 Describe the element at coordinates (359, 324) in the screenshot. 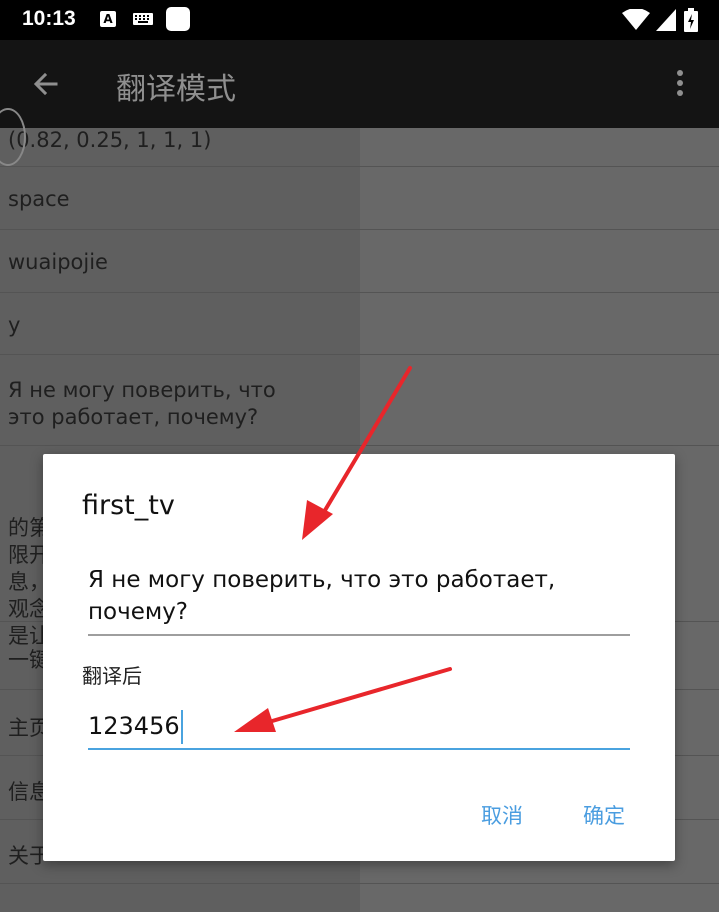

I see `list-item: y` at that location.